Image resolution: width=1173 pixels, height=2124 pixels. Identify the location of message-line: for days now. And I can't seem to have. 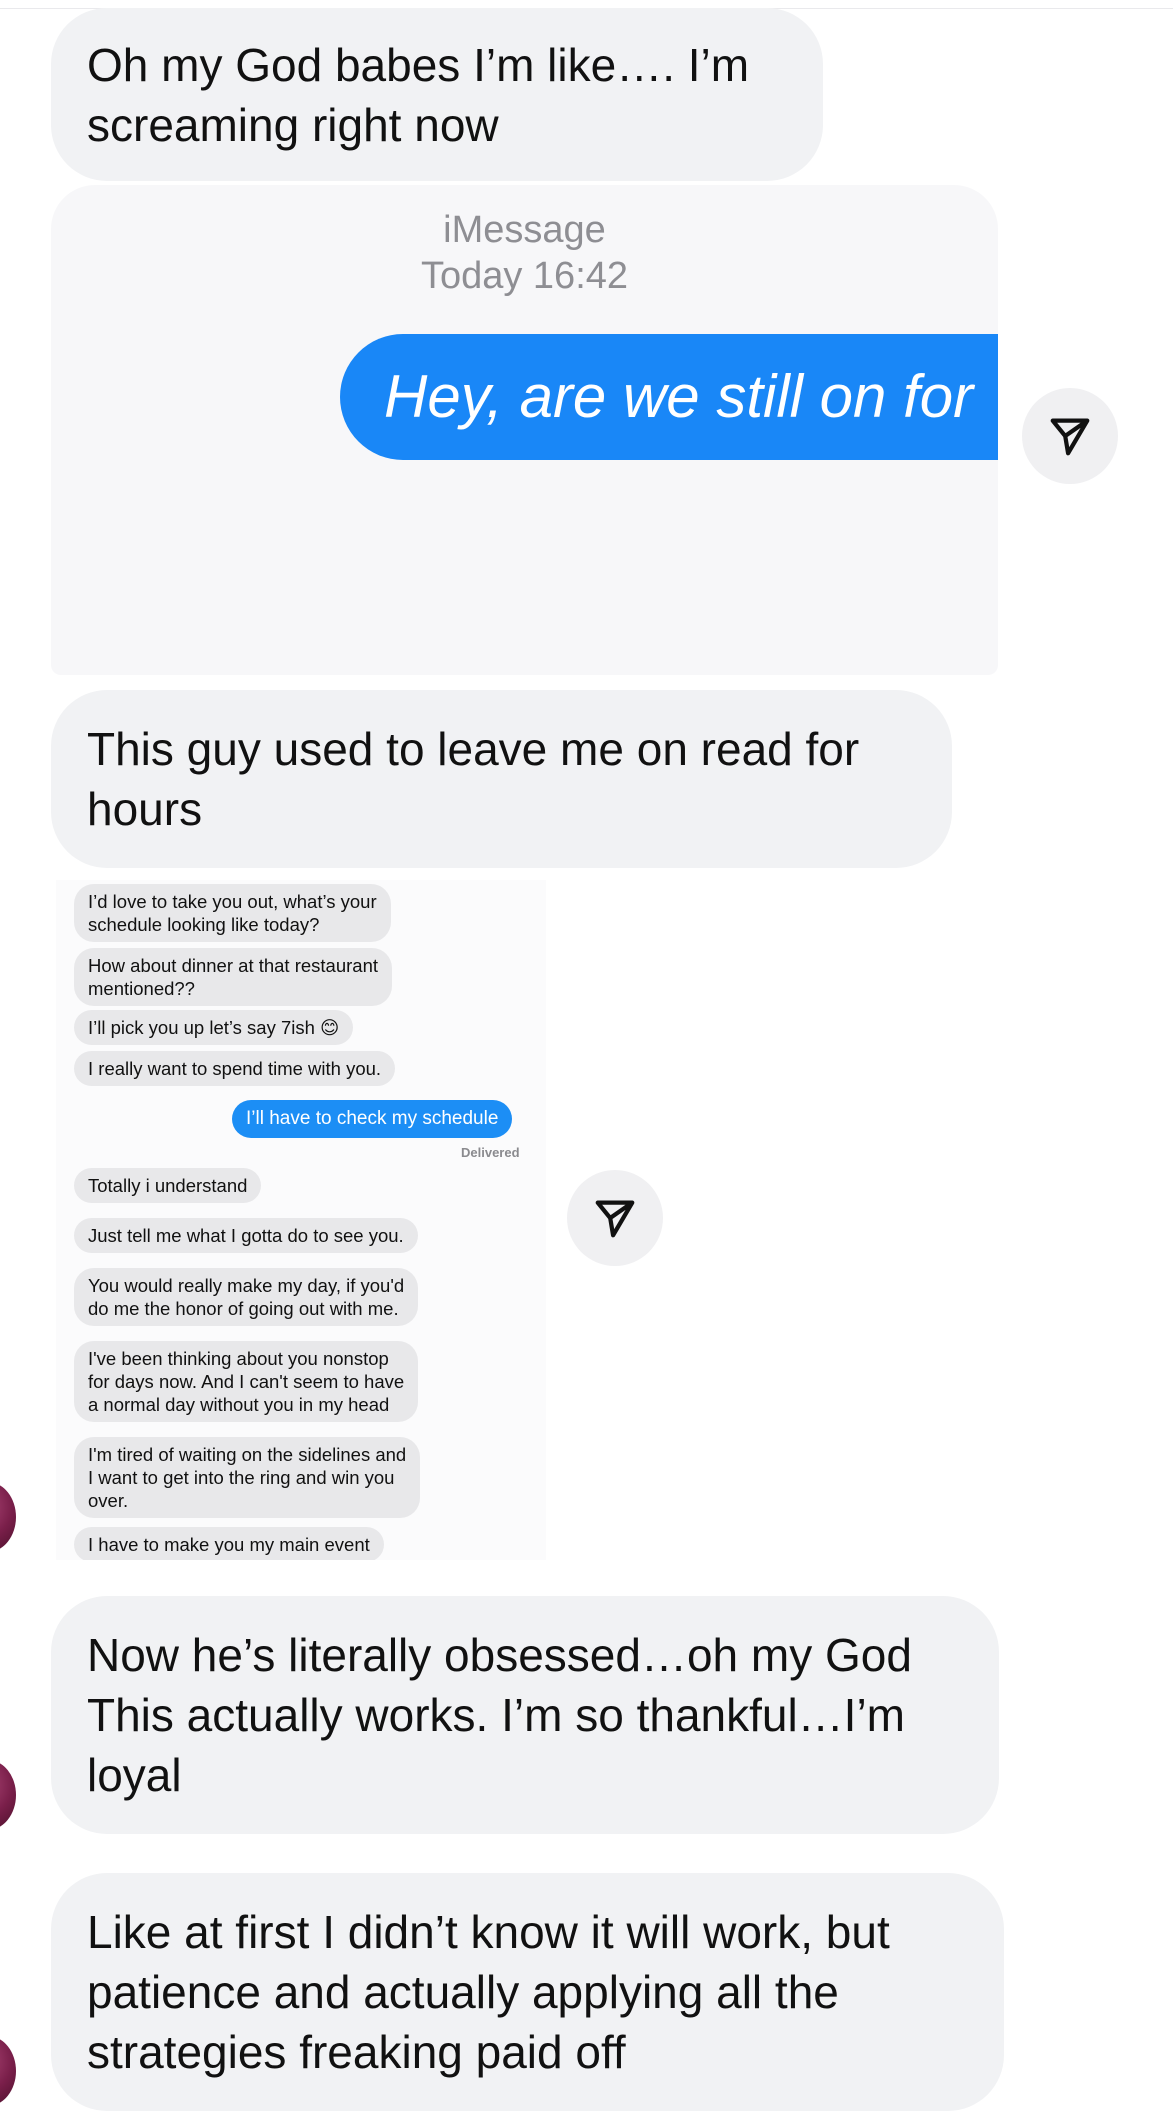
(246, 1381).